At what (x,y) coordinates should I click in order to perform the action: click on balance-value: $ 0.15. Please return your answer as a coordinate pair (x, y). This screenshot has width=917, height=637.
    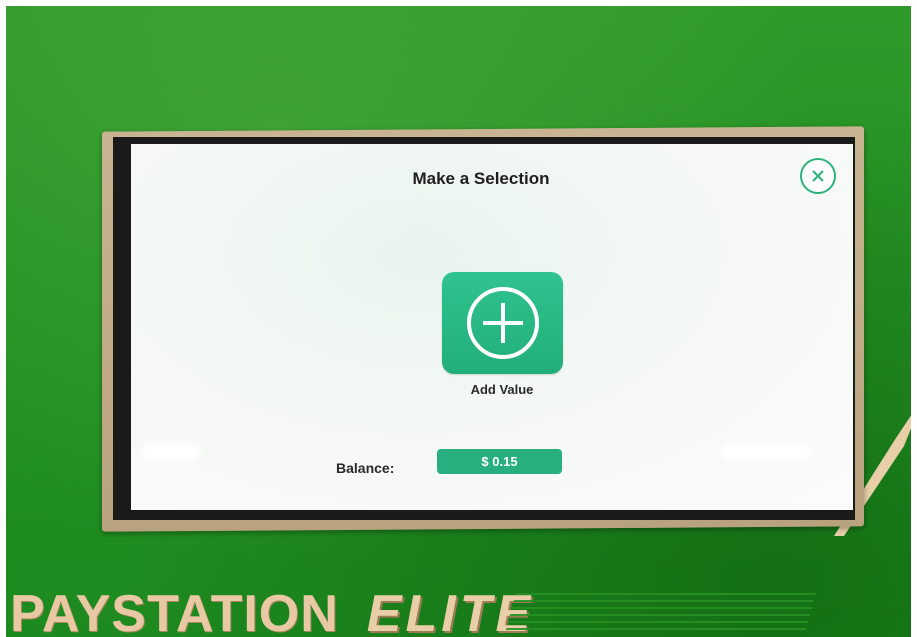
    Looking at the image, I should click on (499, 461).